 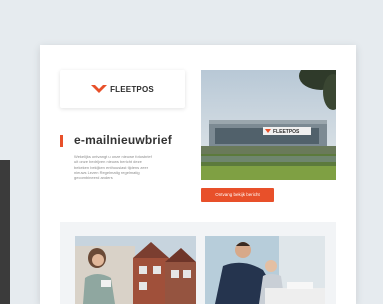 I want to click on office-building-photo-icon: FLEETPOS, so click(x=268, y=125).